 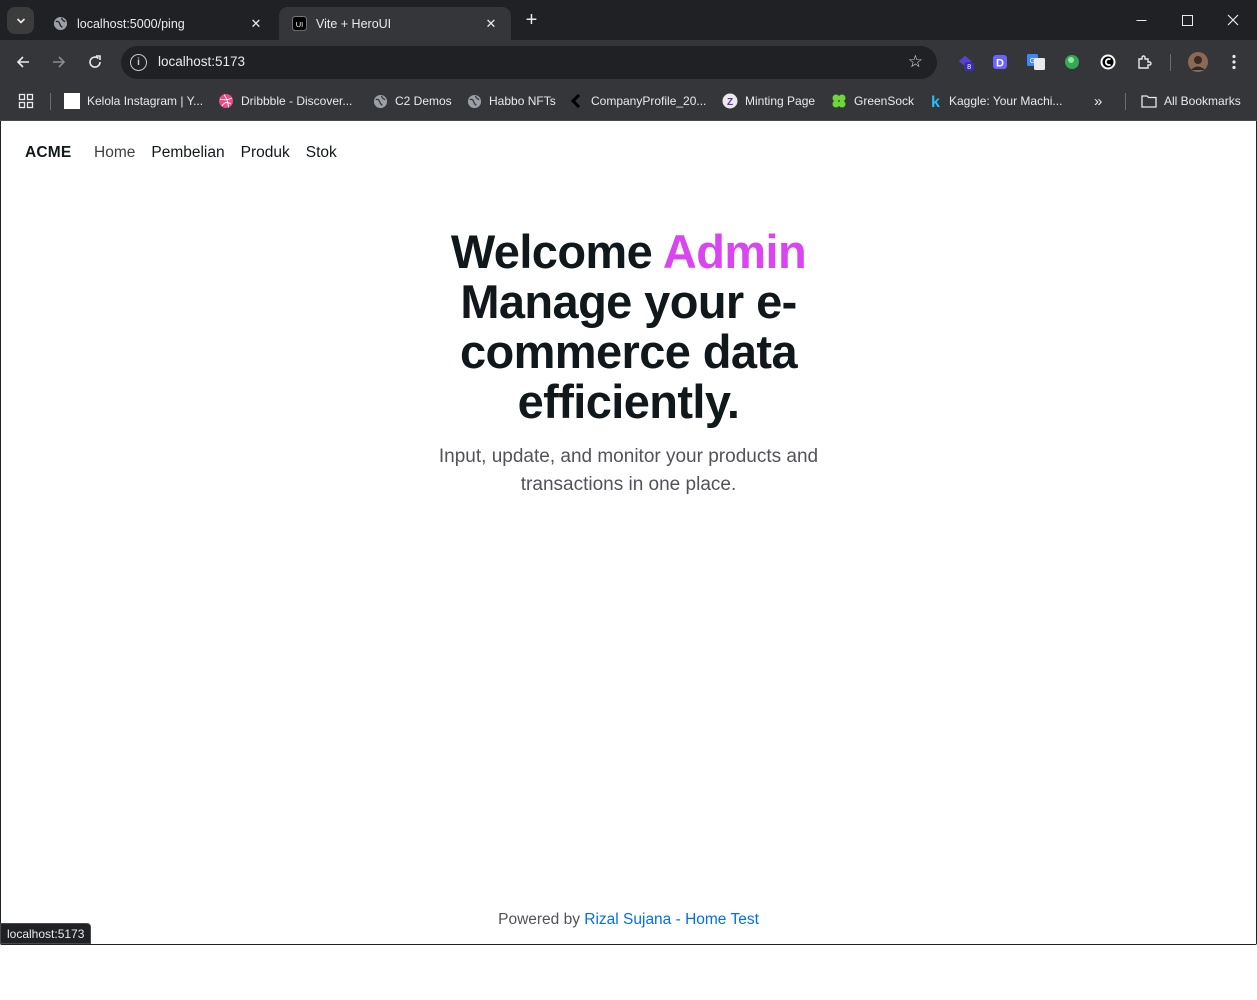 I want to click on nav-pembelian-link: Pembelian, so click(x=187, y=153).